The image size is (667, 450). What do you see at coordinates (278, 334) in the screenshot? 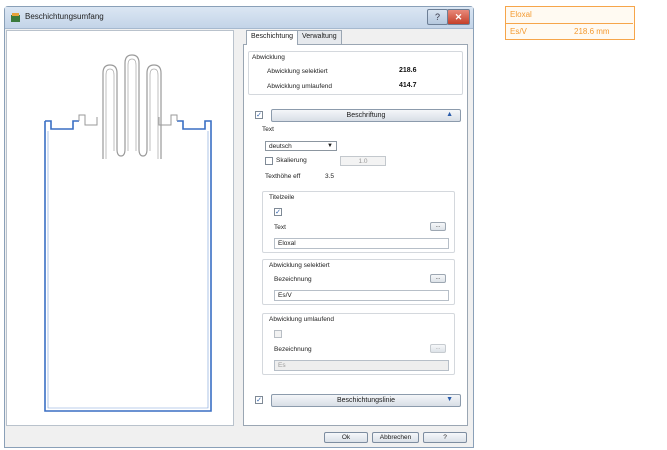
I see `umlaufend-checkbox` at bounding box center [278, 334].